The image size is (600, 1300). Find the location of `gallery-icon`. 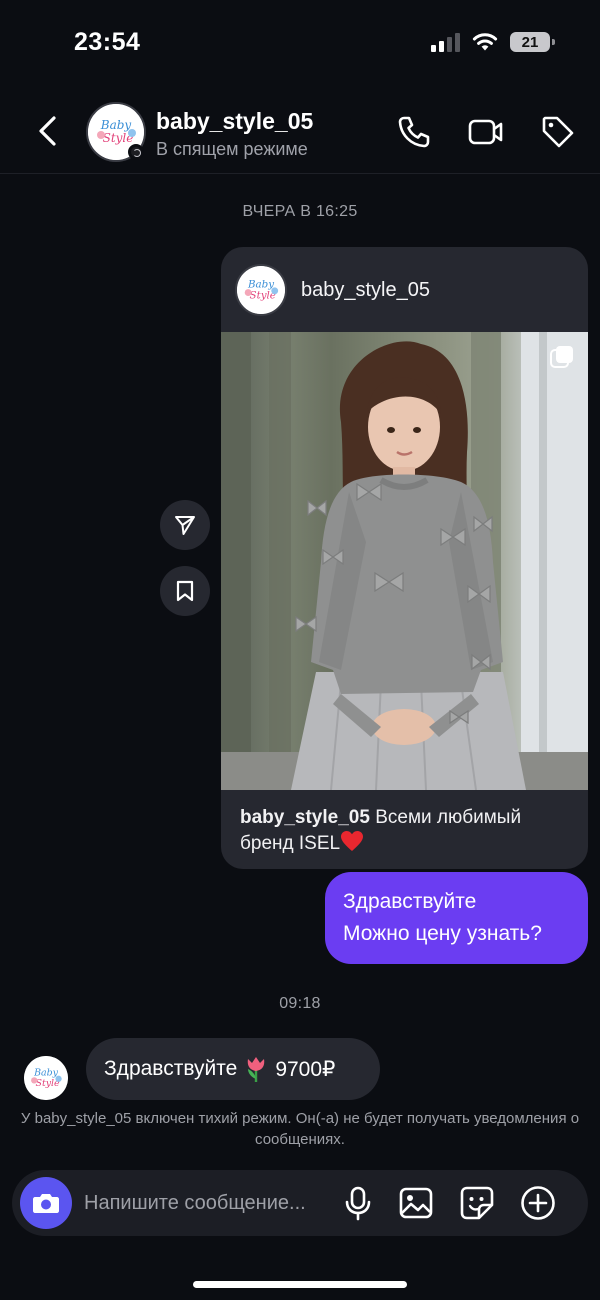

gallery-icon is located at coordinates (416, 1203).